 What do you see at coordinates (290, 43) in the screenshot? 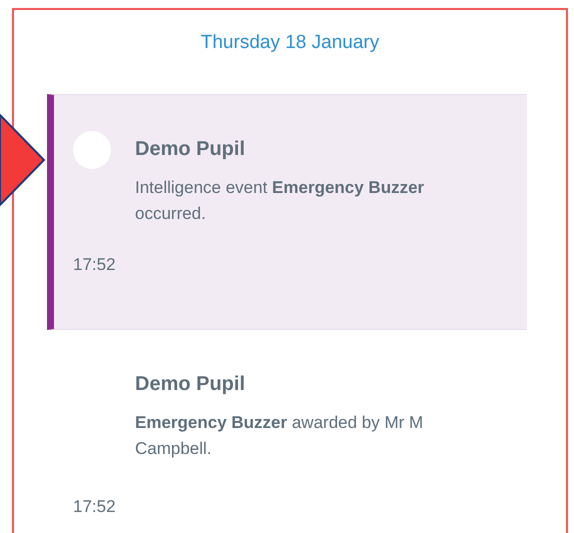
I see `date-heading: Thursday 18 January` at bounding box center [290, 43].